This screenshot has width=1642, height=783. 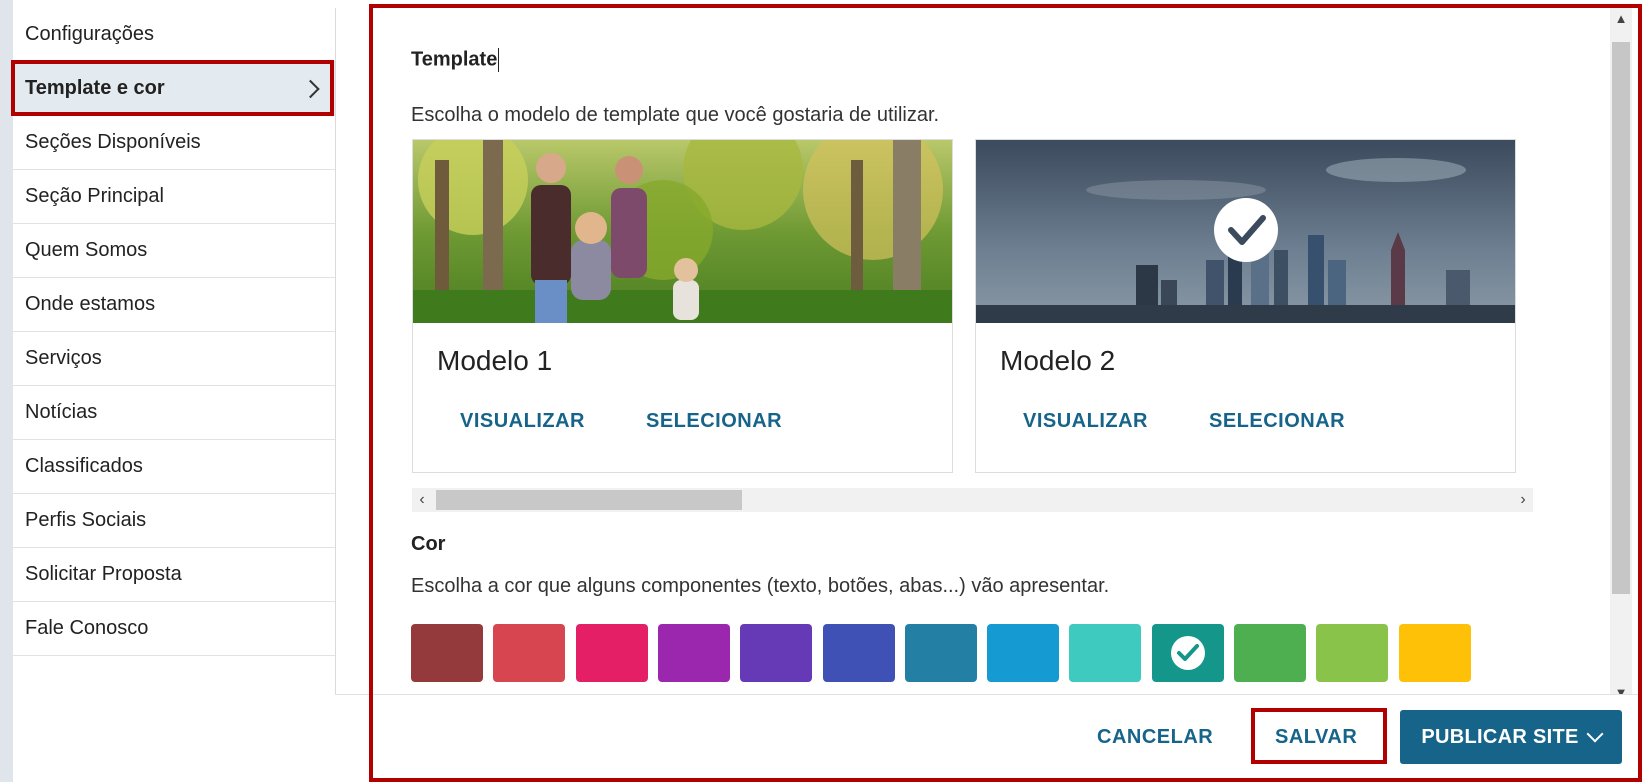 I want to click on sidebar-item-noticias: Notícias, so click(x=174, y=413).